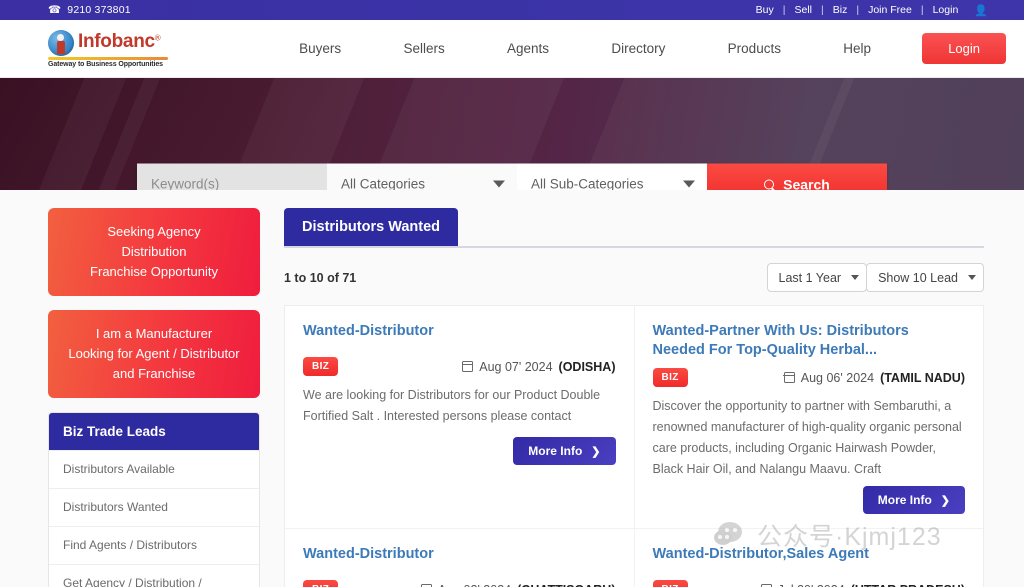 Image resolution: width=1024 pixels, height=587 pixels. Describe the element at coordinates (840, 10) in the screenshot. I see `topbar-link-biz: Biz` at that location.